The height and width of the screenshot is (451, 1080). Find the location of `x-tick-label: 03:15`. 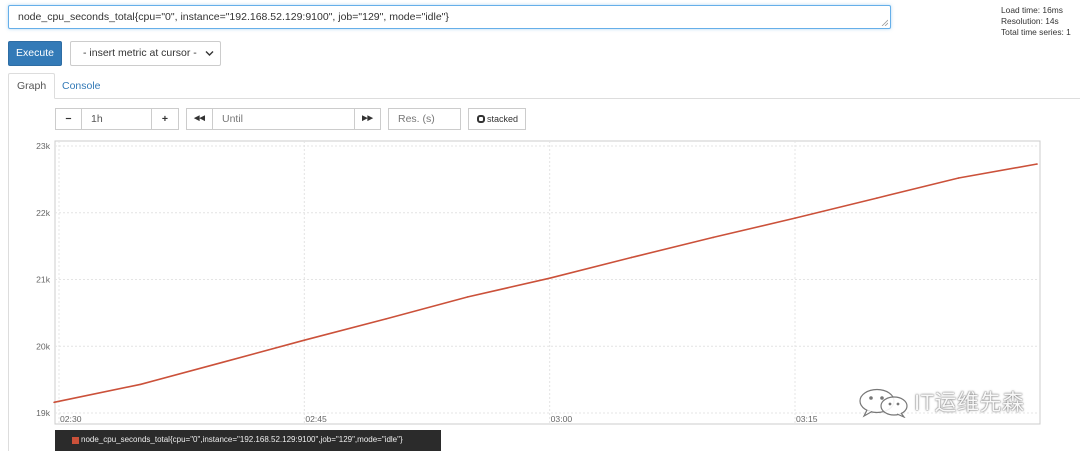

x-tick-label: 03:15 is located at coordinates (807, 419).